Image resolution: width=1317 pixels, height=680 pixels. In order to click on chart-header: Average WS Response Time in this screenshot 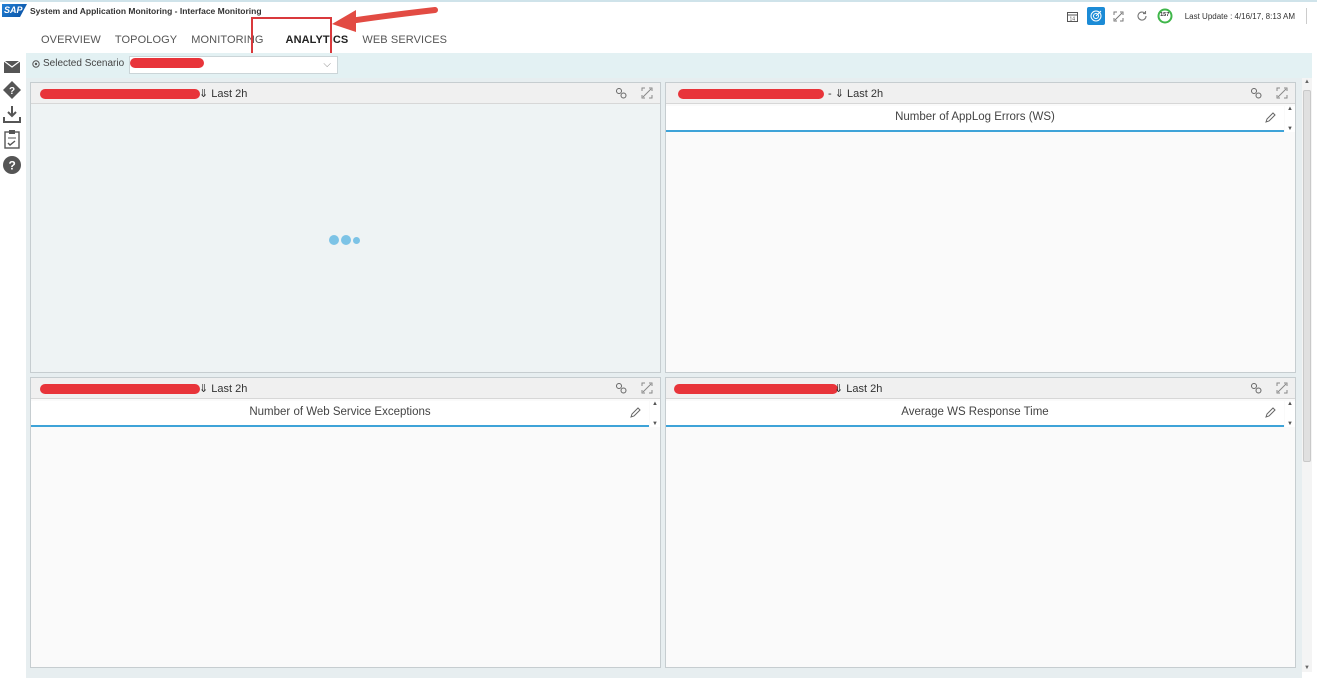, I will do `click(975, 414)`.